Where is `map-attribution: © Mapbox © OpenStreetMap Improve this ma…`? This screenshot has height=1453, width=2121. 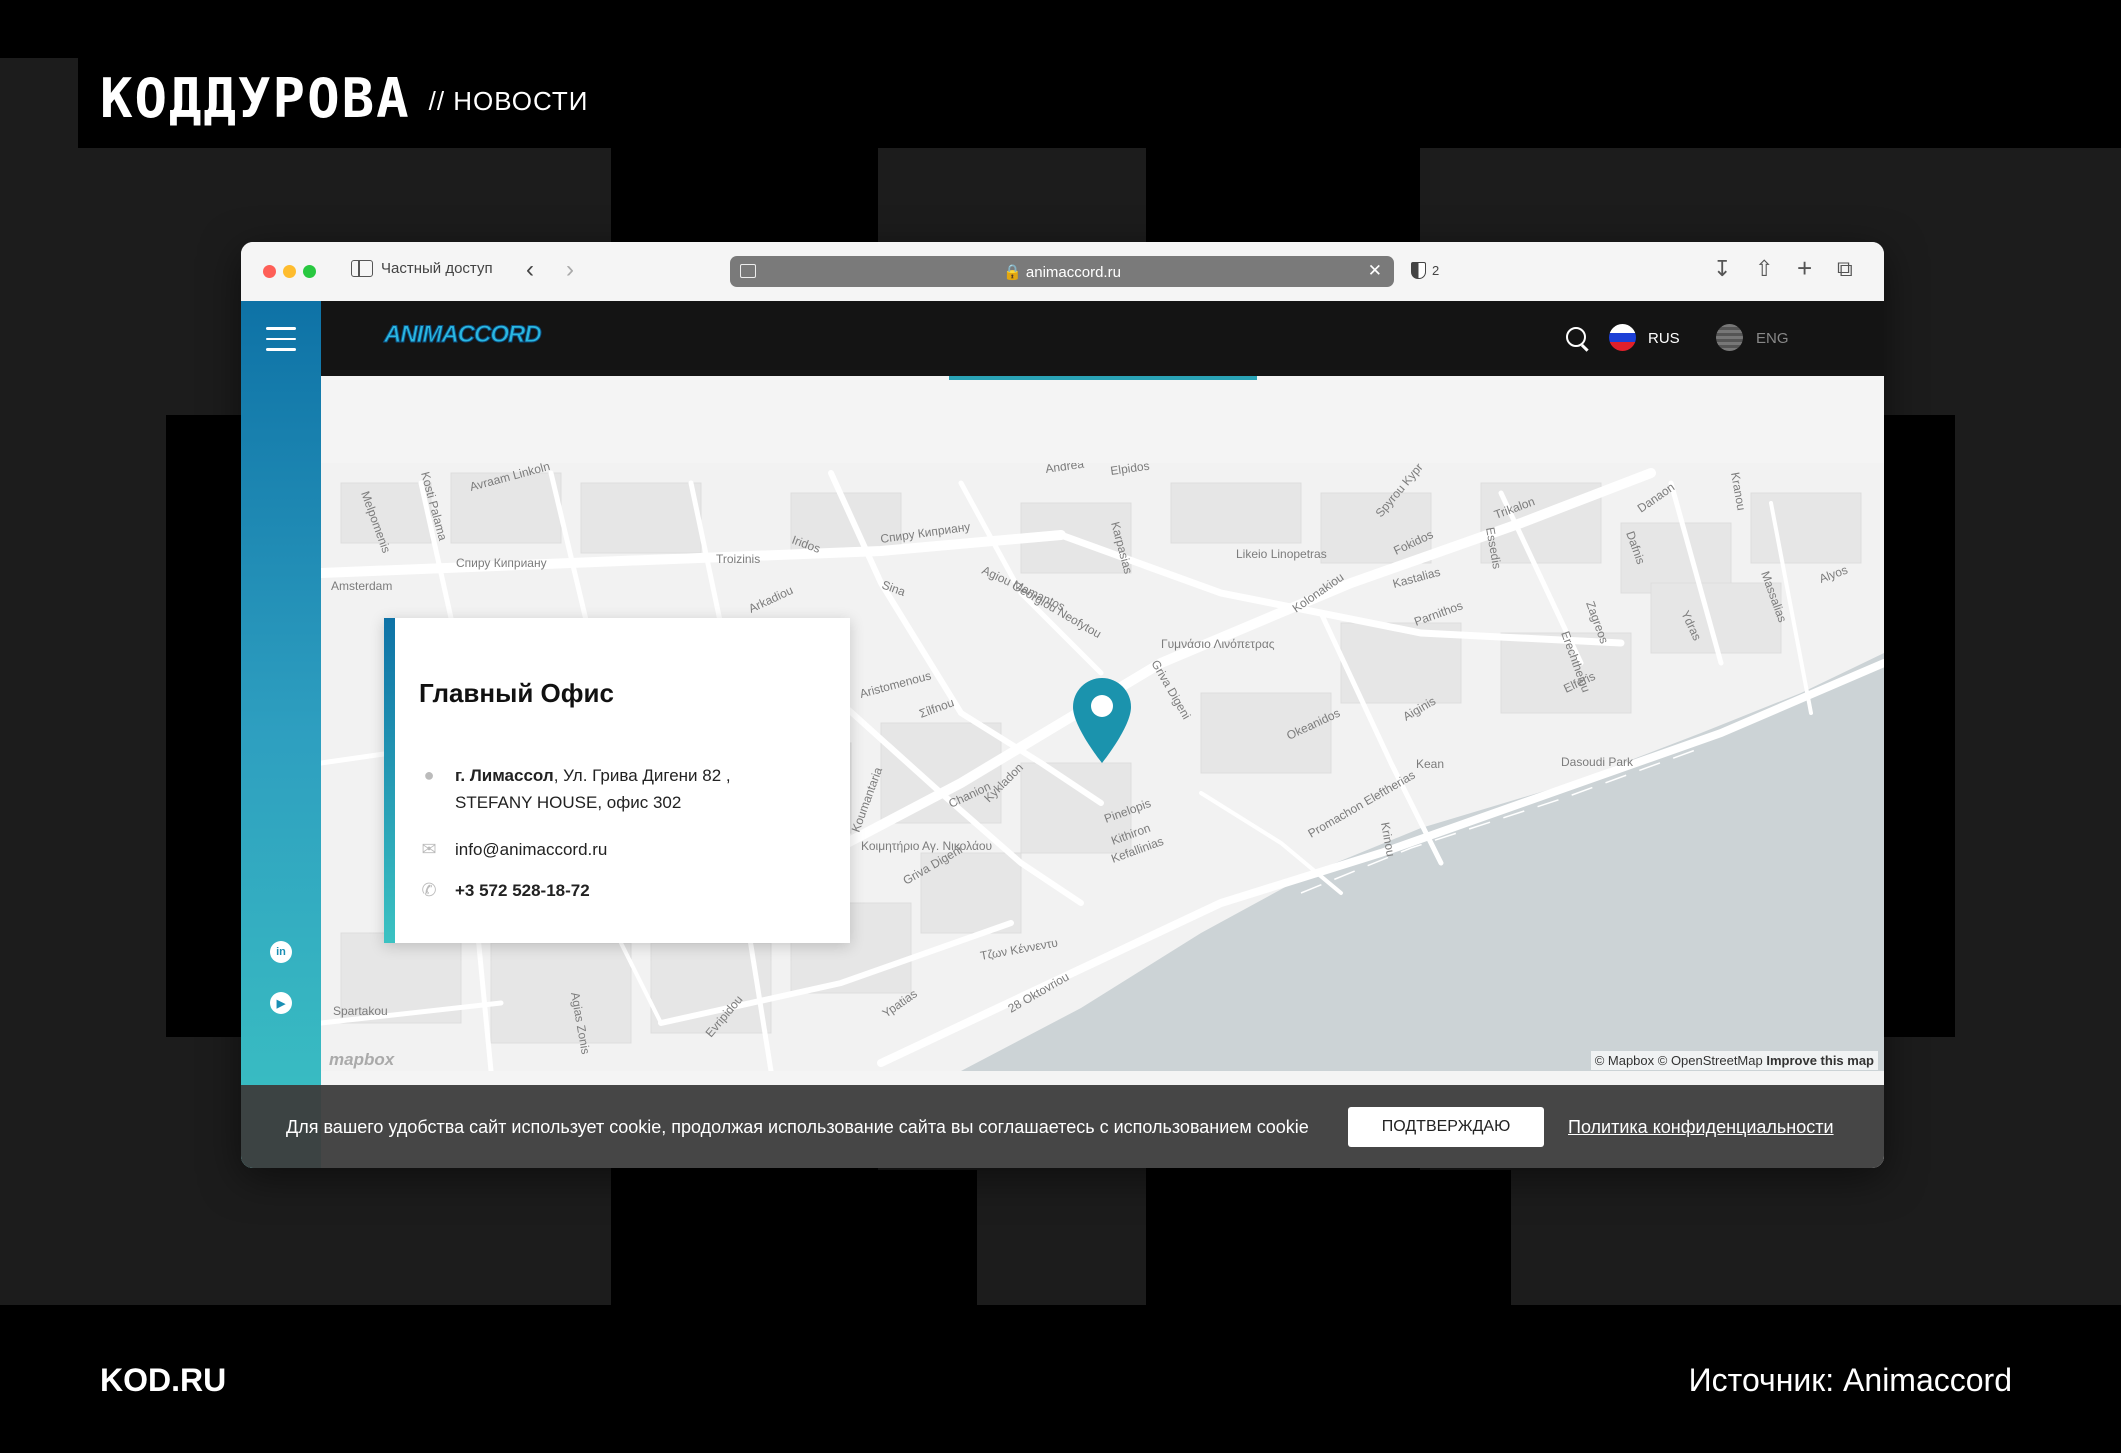
map-attribution: © Mapbox © OpenStreetMap Improve this ma… is located at coordinates (1734, 1060).